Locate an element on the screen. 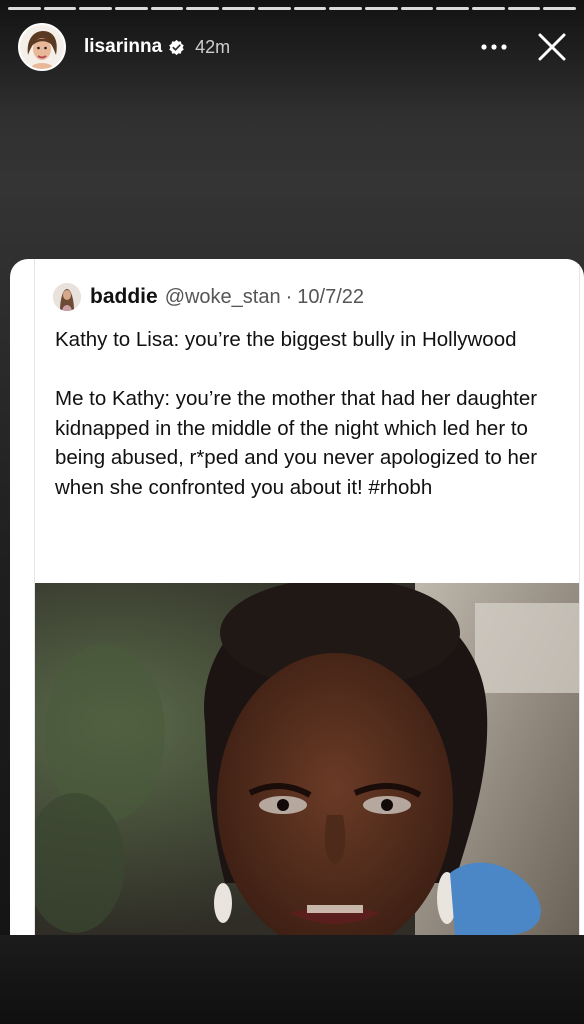 The image size is (584, 1024). close-button is located at coordinates (552, 47).